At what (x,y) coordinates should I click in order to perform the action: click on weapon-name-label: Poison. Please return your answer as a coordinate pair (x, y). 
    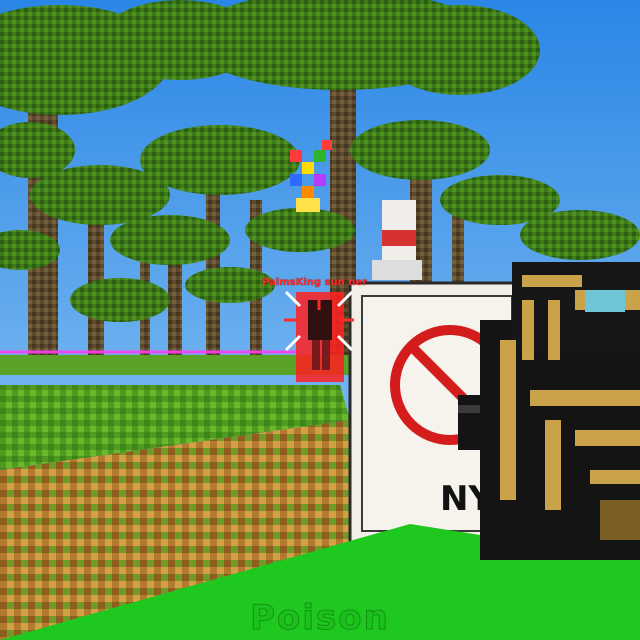
    Looking at the image, I should click on (320, 618).